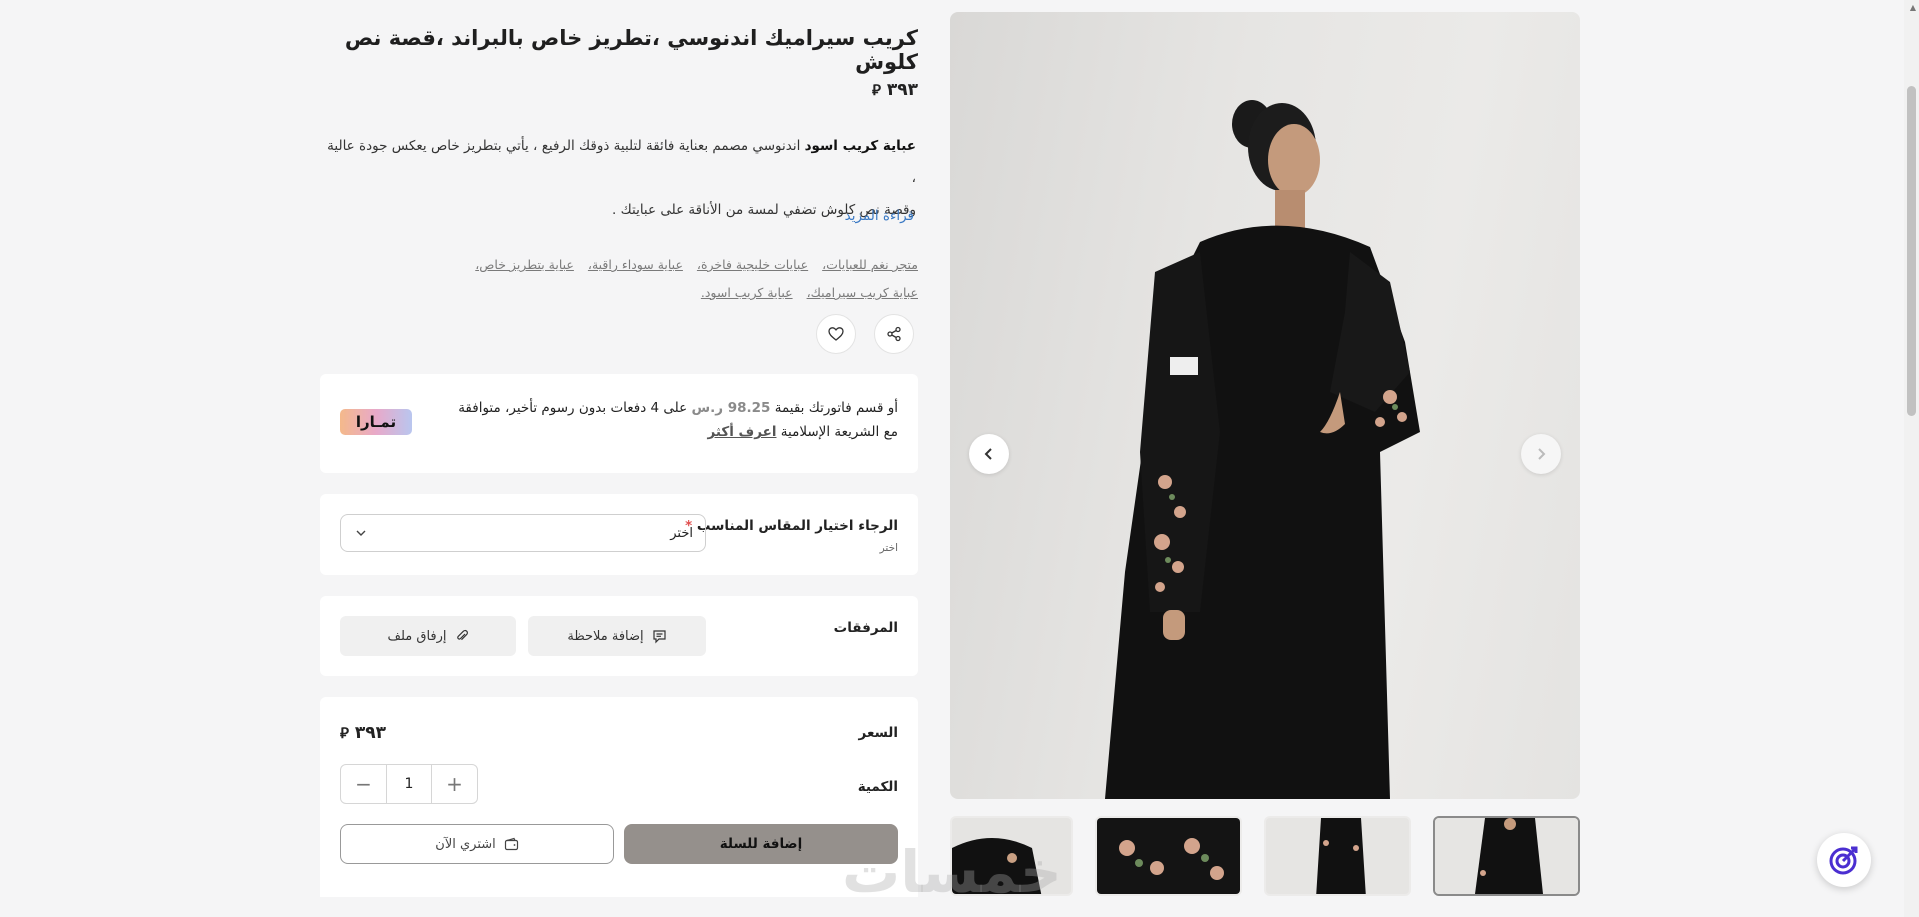 This screenshot has width=1919, height=917. What do you see at coordinates (1262, 449) in the screenshot?
I see `abaya-model-illustration` at bounding box center [1262, 449].